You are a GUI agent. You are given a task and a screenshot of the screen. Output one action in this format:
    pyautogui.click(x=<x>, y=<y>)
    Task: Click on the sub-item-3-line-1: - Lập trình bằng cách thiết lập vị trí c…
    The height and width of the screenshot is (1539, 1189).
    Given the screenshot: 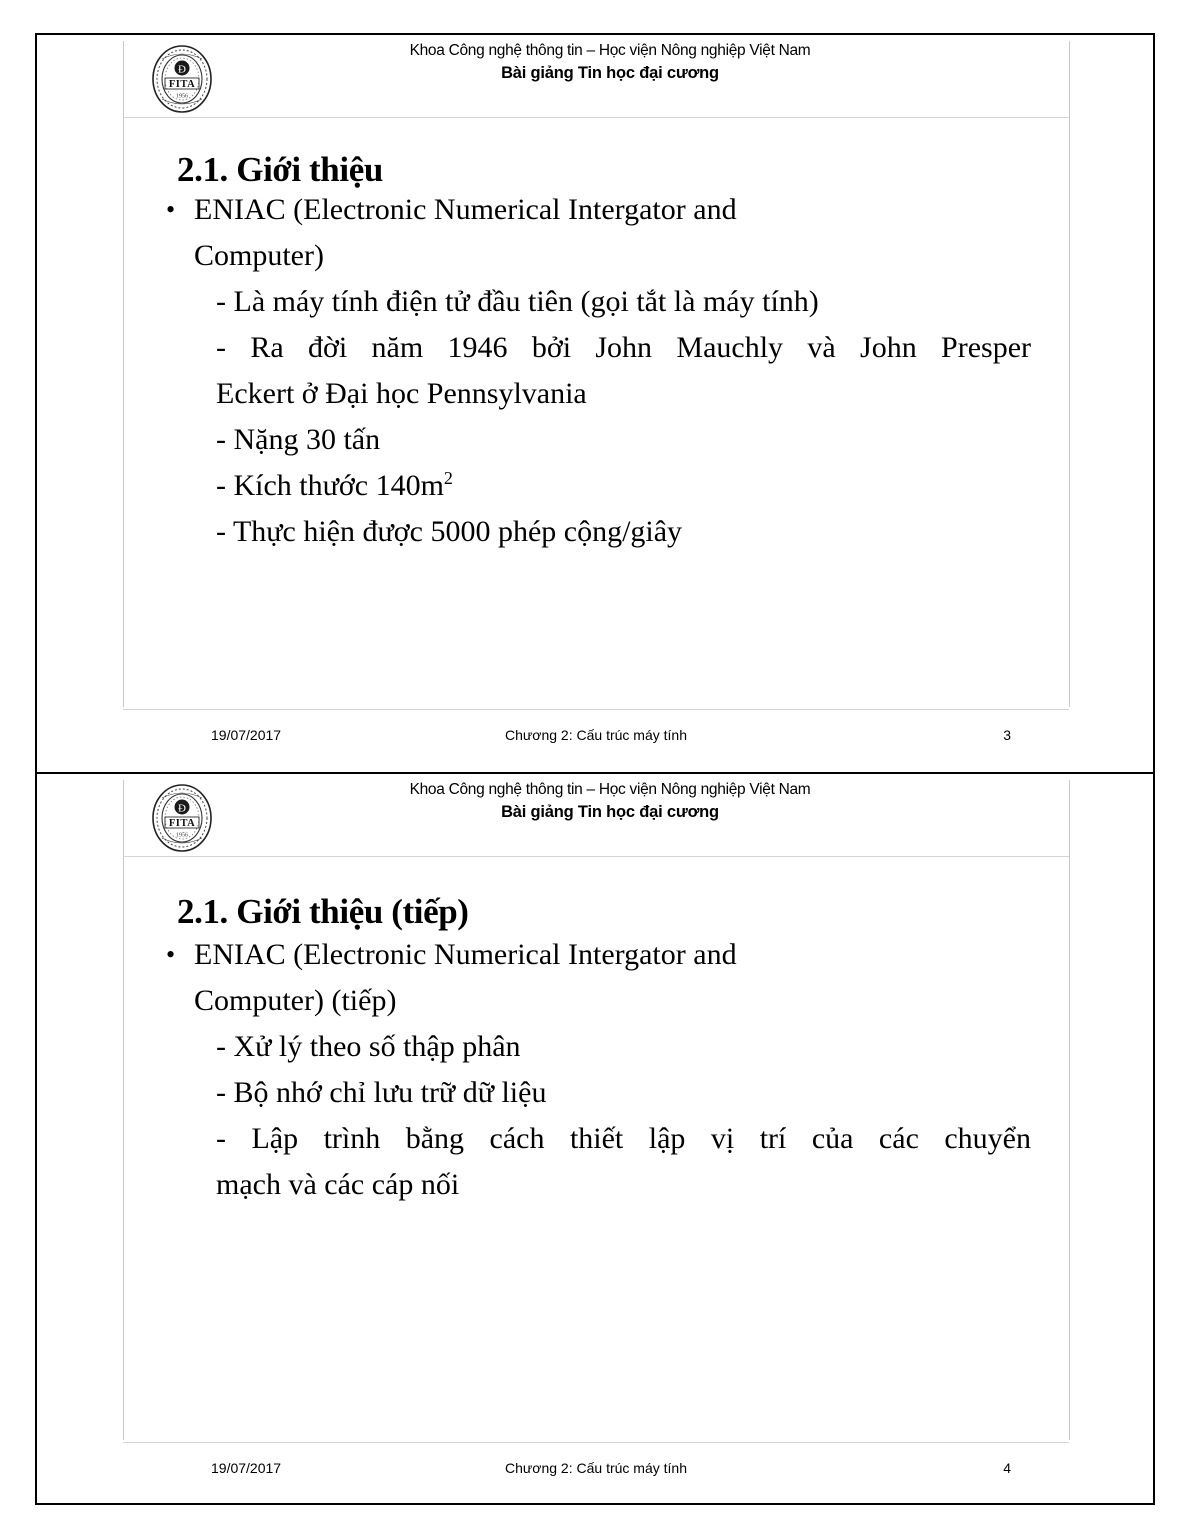 What is the action you would take?
    pyautogui.click(x=623, y=1138)
    